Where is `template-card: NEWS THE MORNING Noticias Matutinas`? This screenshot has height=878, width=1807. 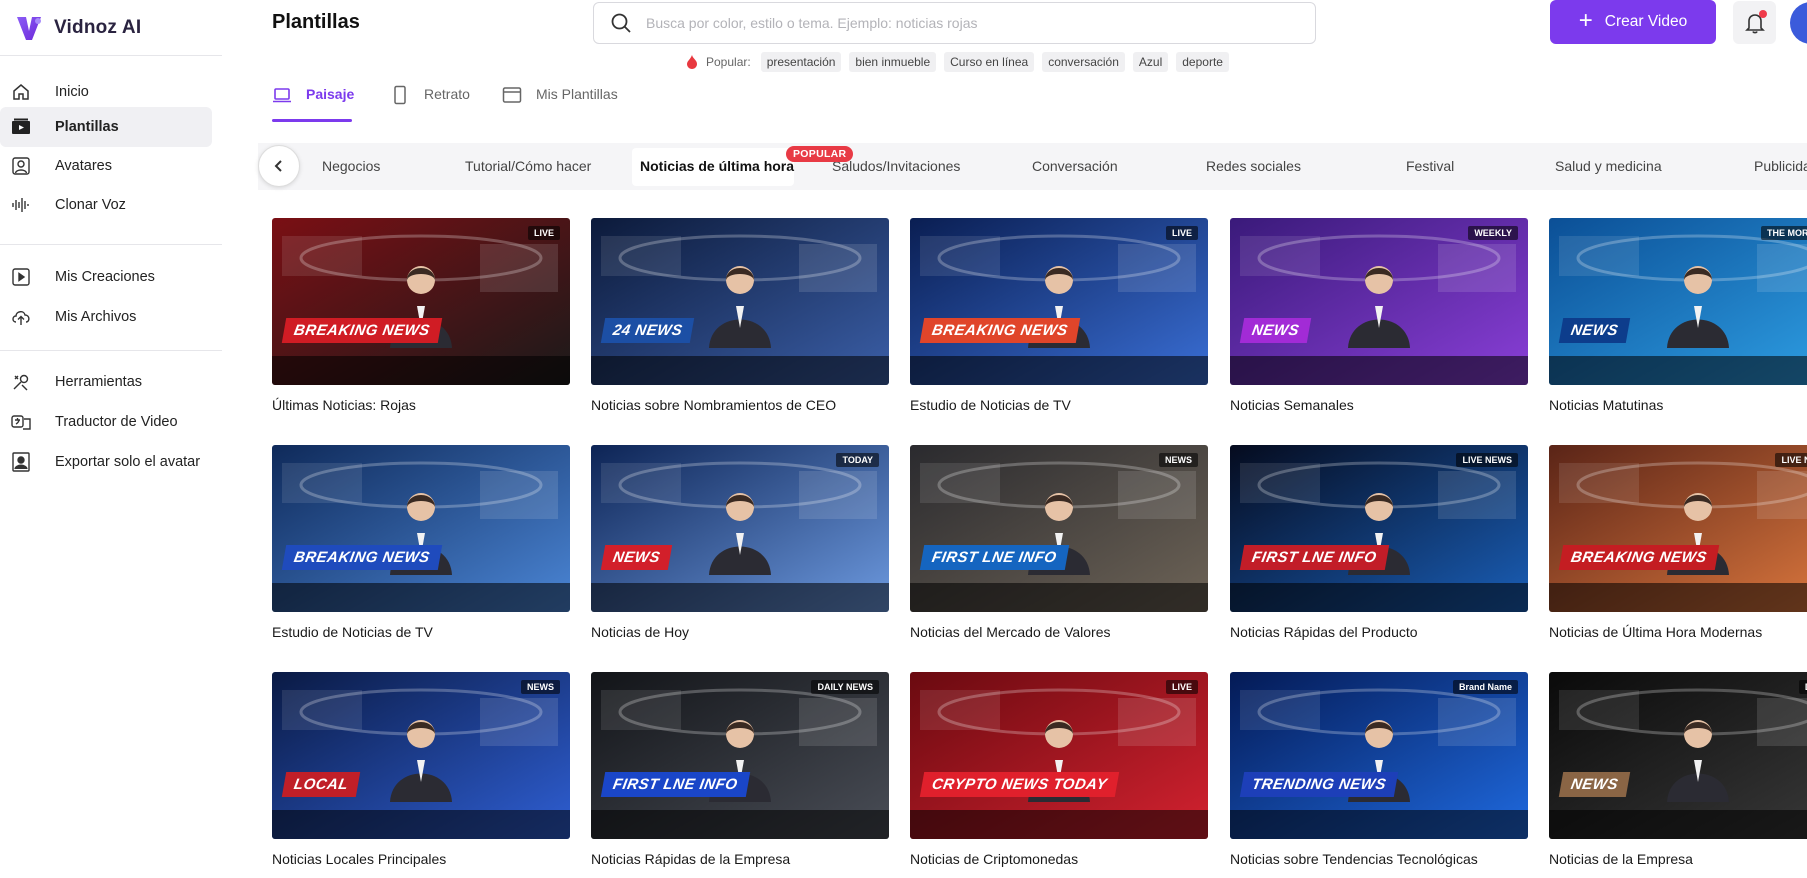
template-card: NEWS THE MORNING Noticias Matutinas is located at coordinates (1678, 315).